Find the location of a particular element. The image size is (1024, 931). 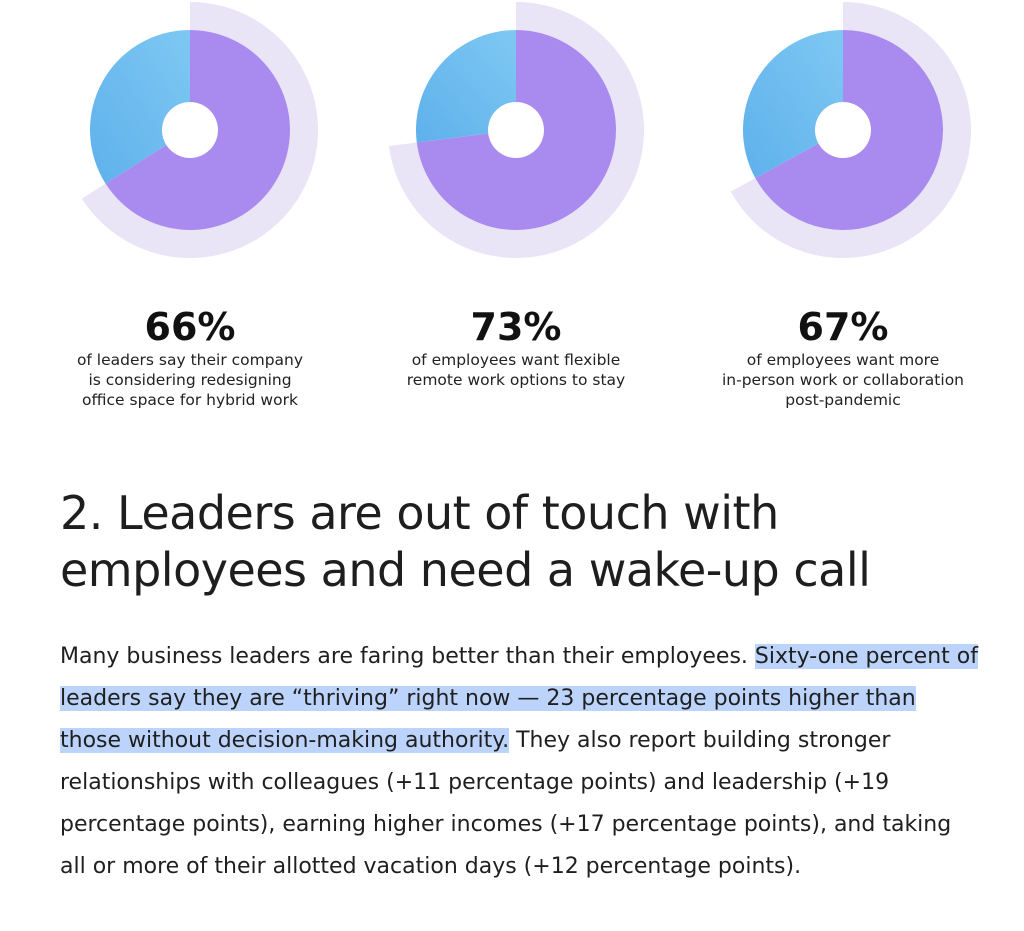

stat-percentage: 73% is located at coordinates (516, 327).